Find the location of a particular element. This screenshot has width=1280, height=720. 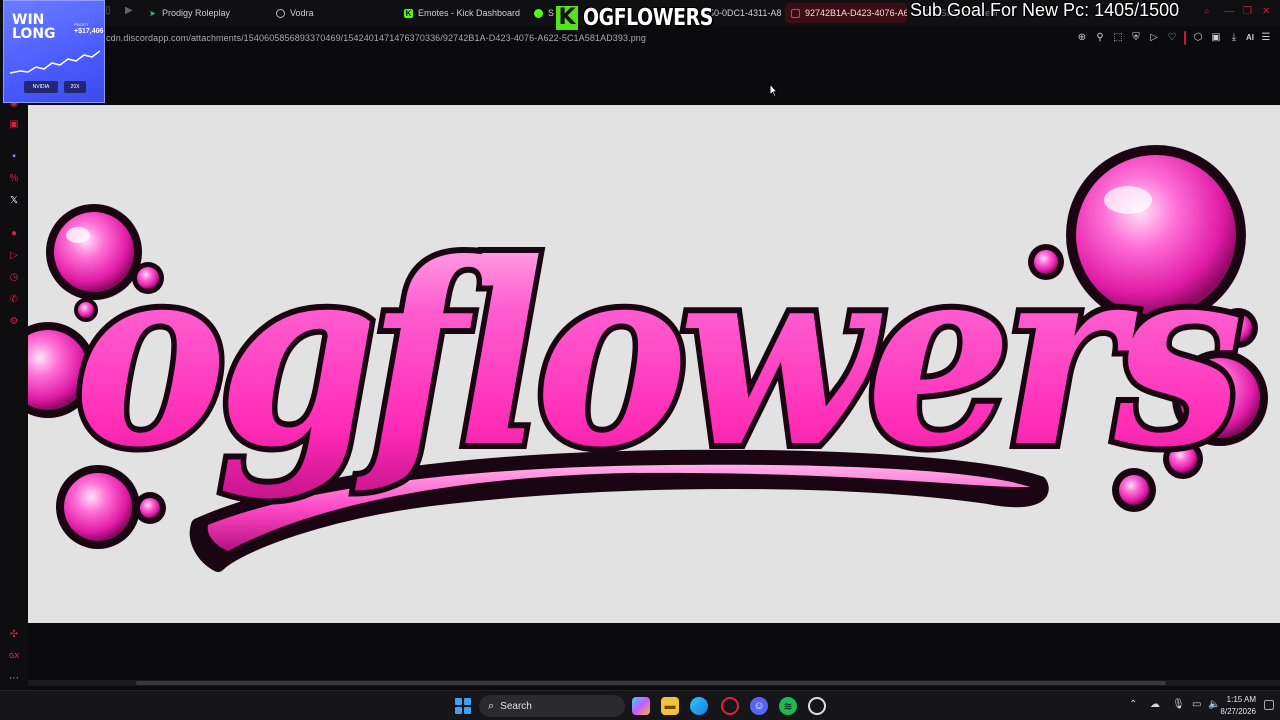

opera-gx-icon is located at coordinates (730, 706).